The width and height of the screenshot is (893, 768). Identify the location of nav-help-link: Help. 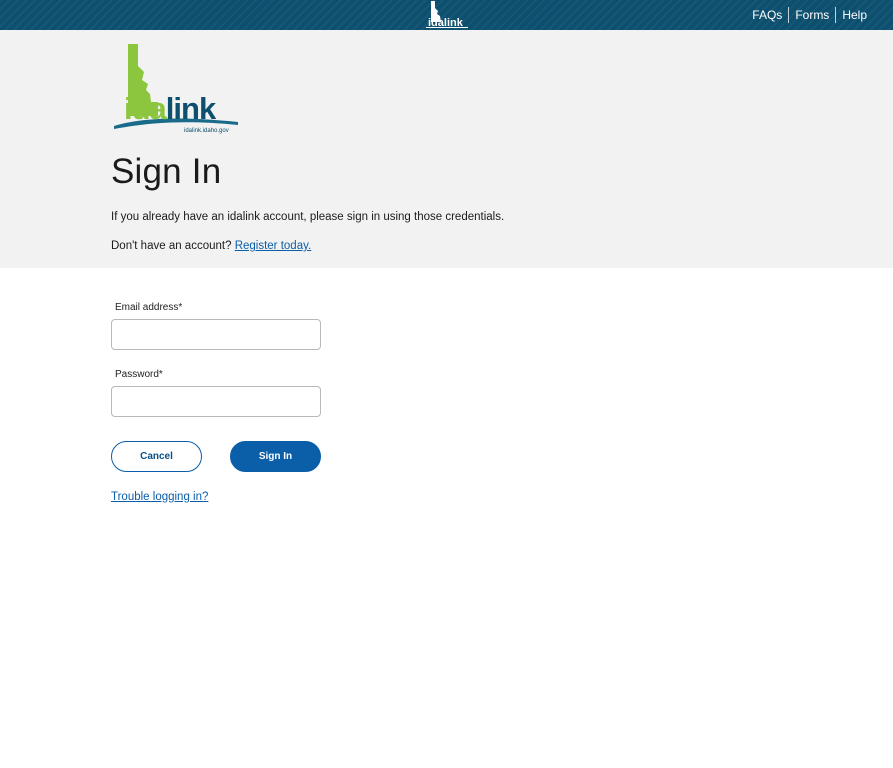
(854, 15).